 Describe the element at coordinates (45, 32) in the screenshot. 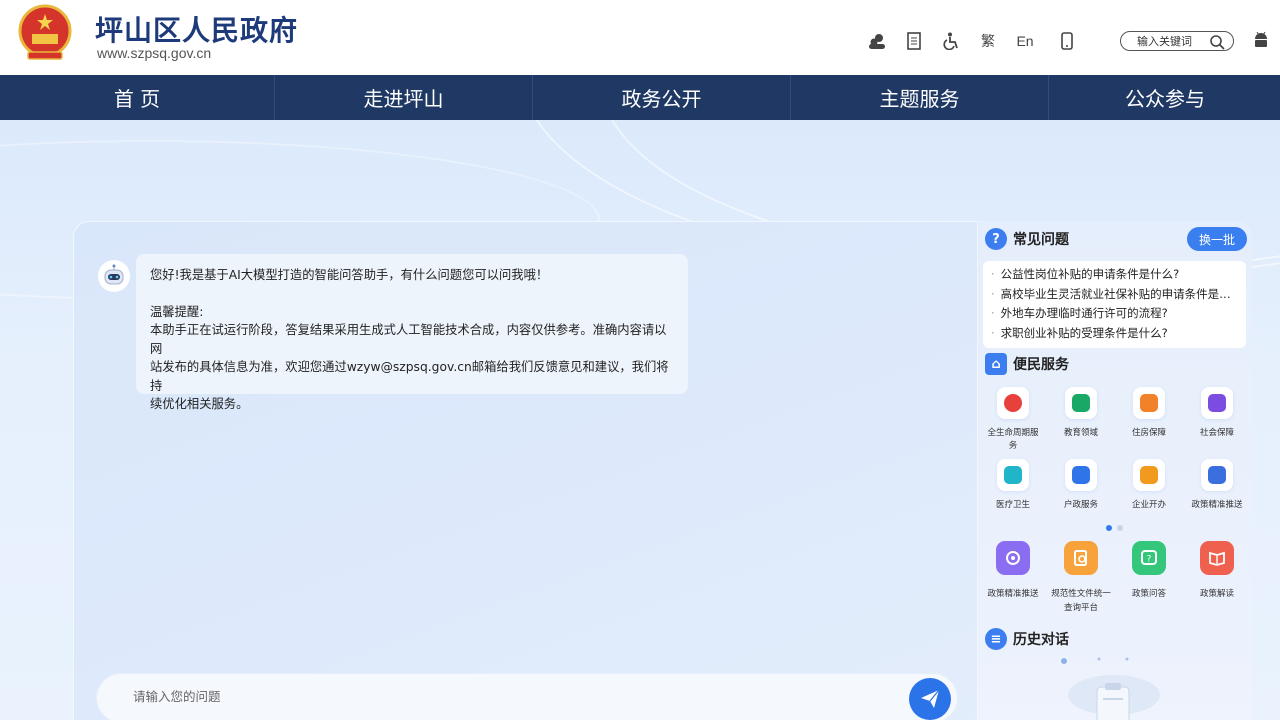

I see `national-emblem-icon` at that location.